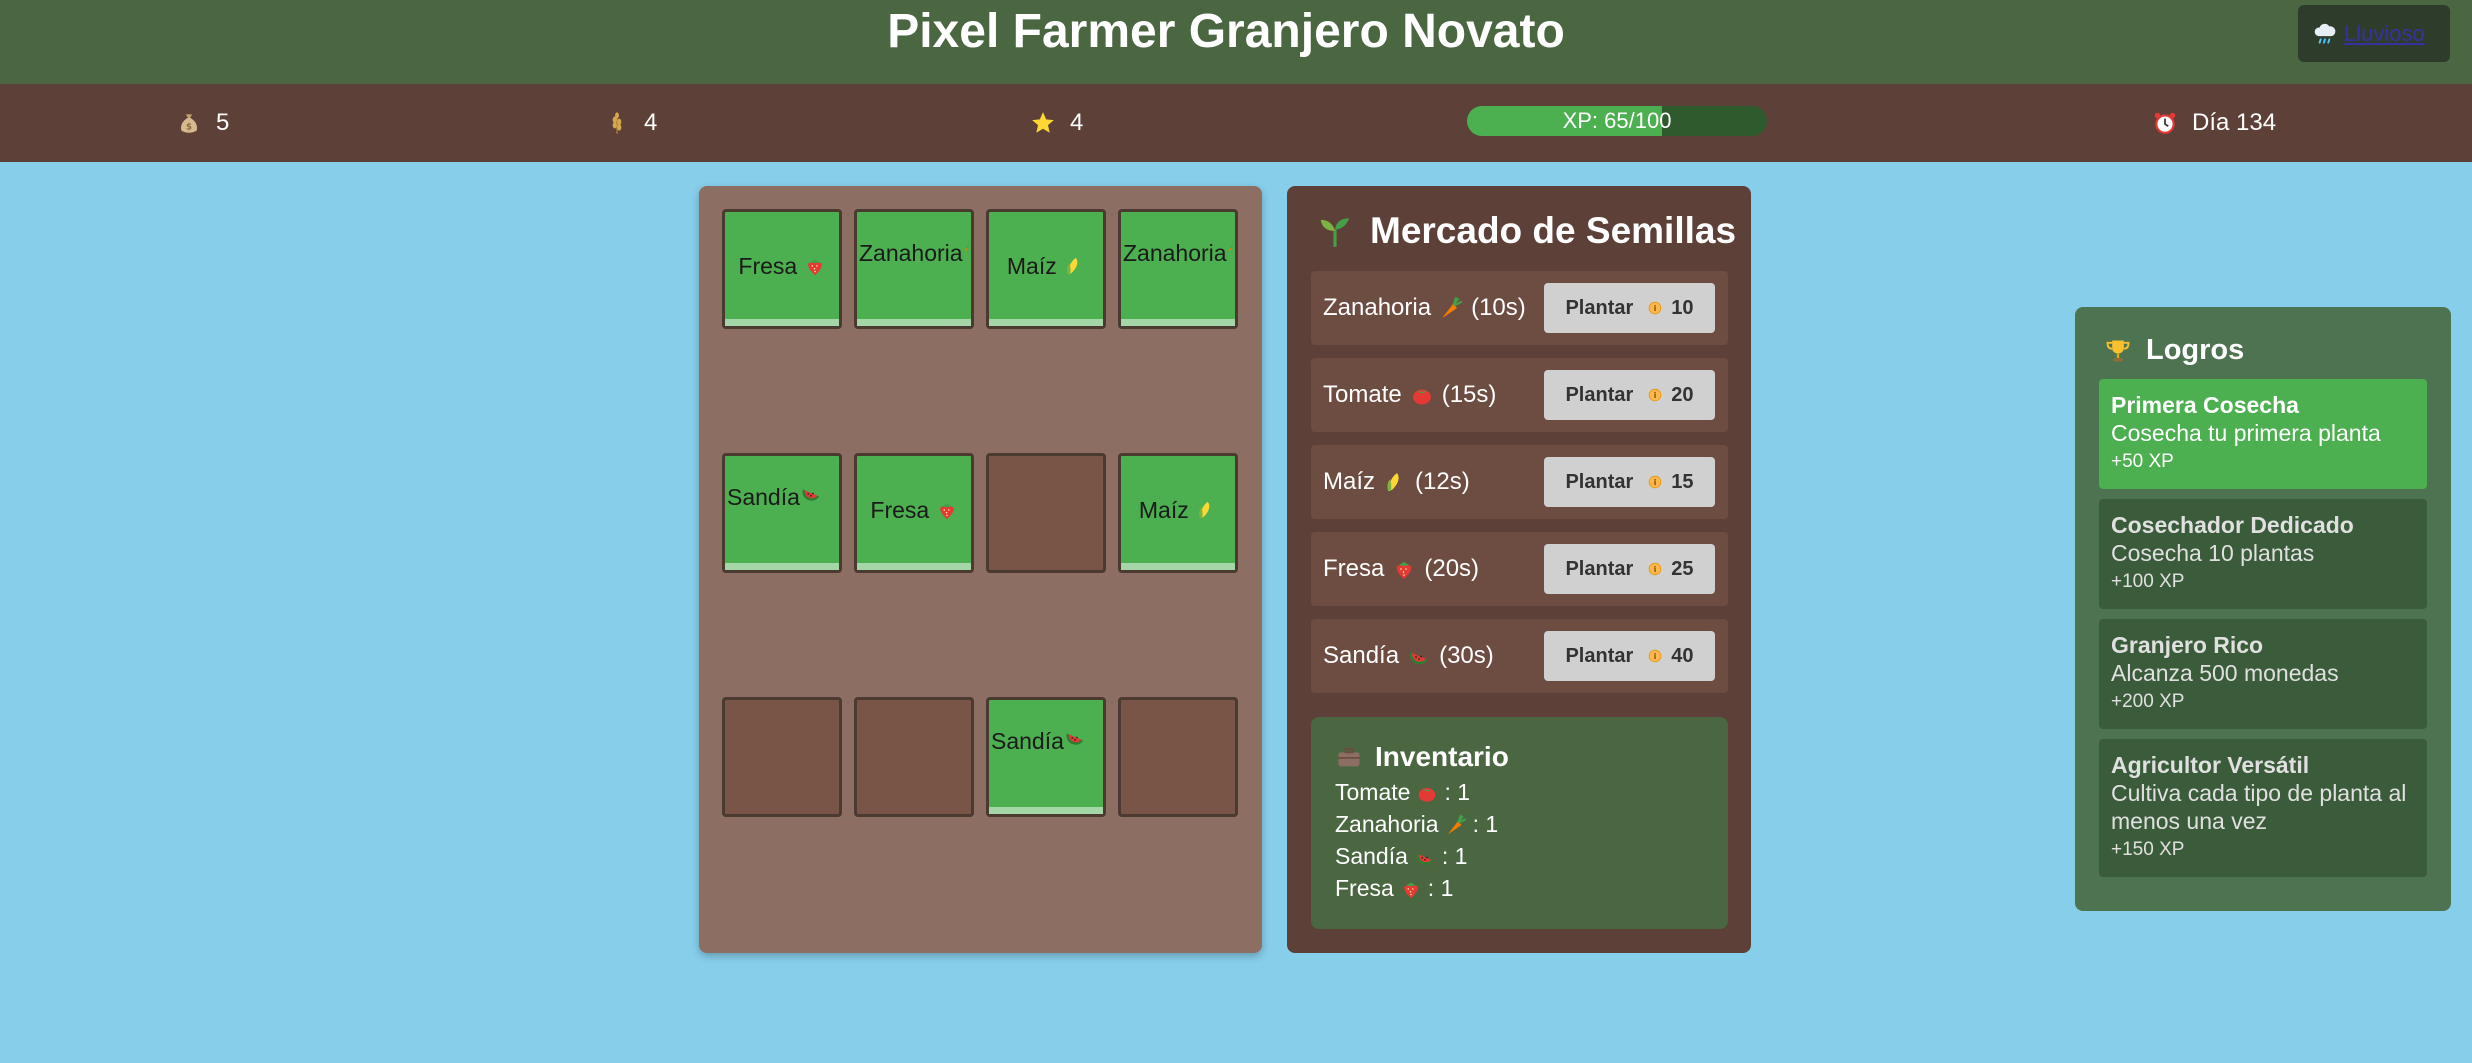  What do you see at coordinates (1452, 568) in the screenshot?
I see `seed-grow-time: (20s)` at bounding box center [1452, 568].